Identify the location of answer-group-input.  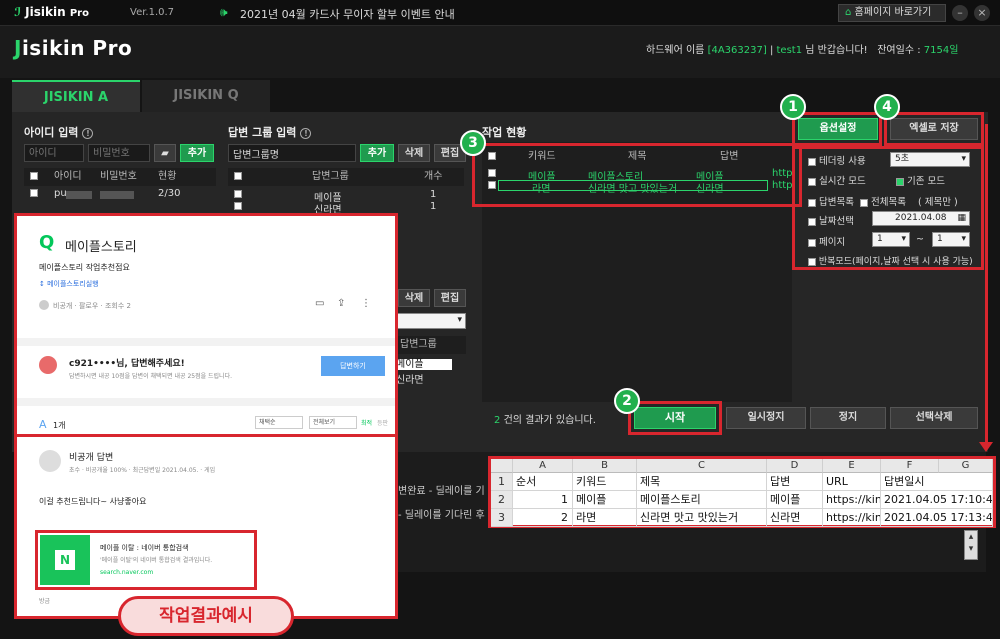
(292, 153).